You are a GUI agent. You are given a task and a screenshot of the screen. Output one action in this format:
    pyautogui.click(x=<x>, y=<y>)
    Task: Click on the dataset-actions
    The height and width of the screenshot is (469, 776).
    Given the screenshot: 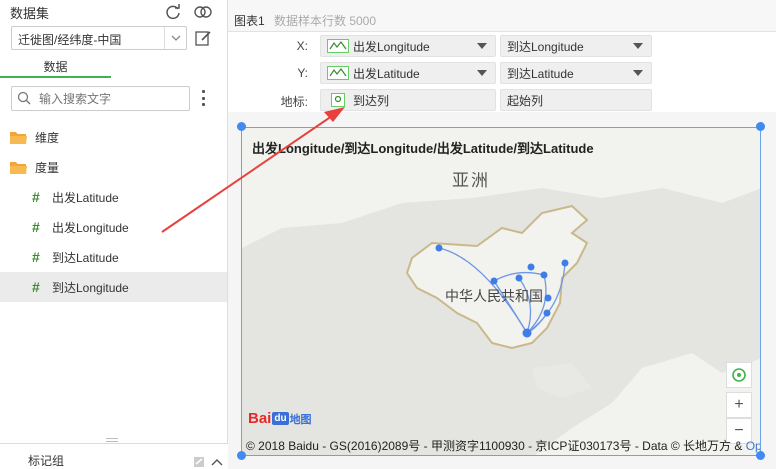 What is the action you would take?
    pyautogui.click(x=188, y=12)
    